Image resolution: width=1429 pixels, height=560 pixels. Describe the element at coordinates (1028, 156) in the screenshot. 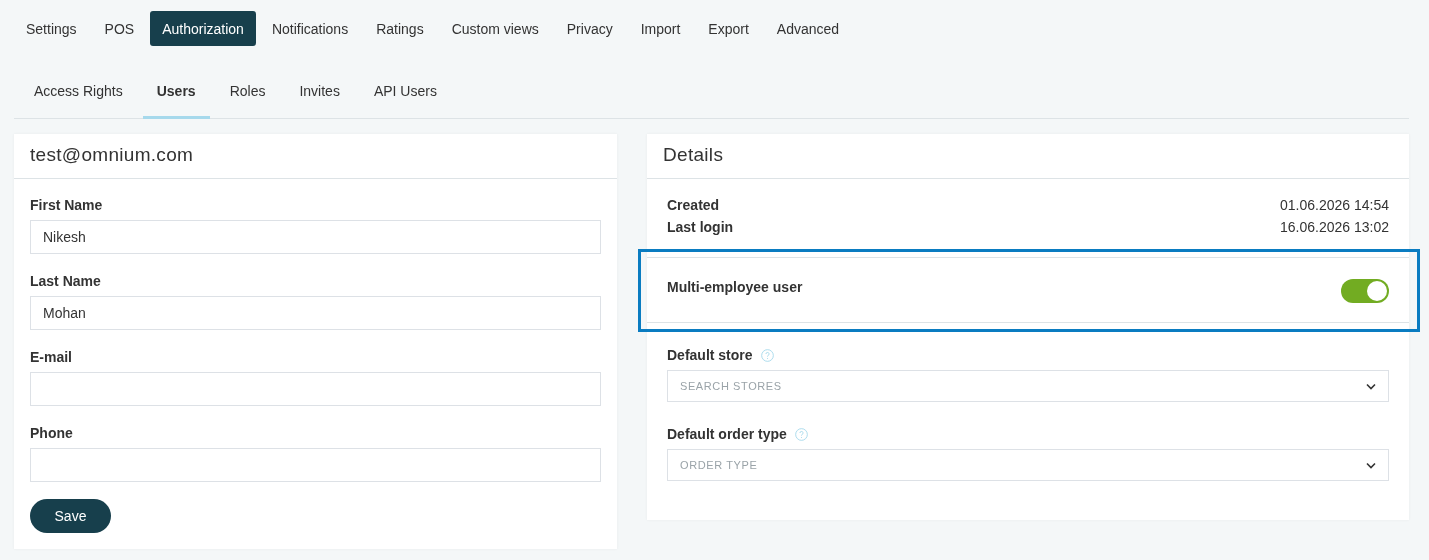

I see `card-title: Details` at that location.